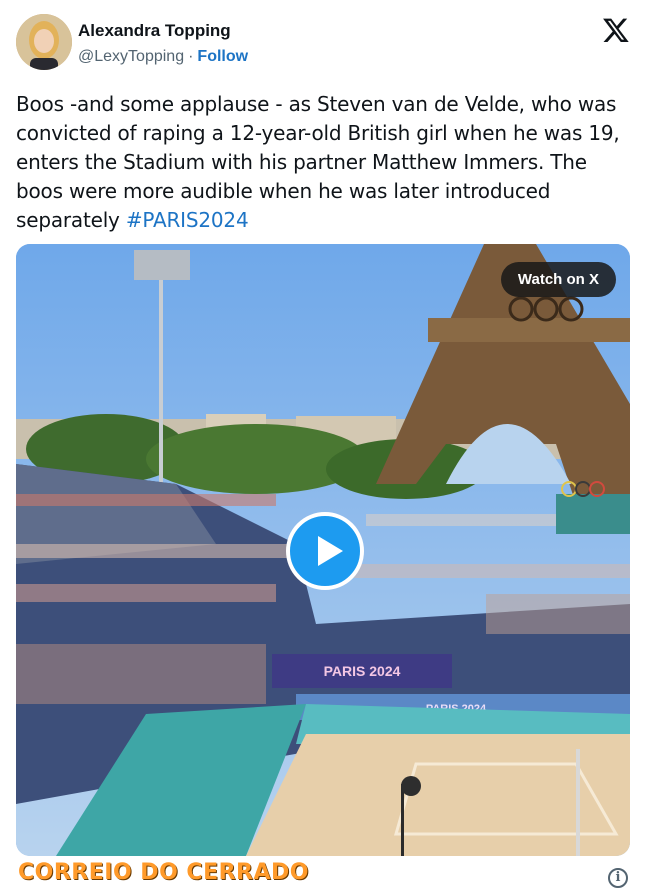 The height and width of the screenshot is (894, 650). What do you see at coordinates (330, 551) in the screenshot?
I see `play-icon` at bounding box center [330, 551].